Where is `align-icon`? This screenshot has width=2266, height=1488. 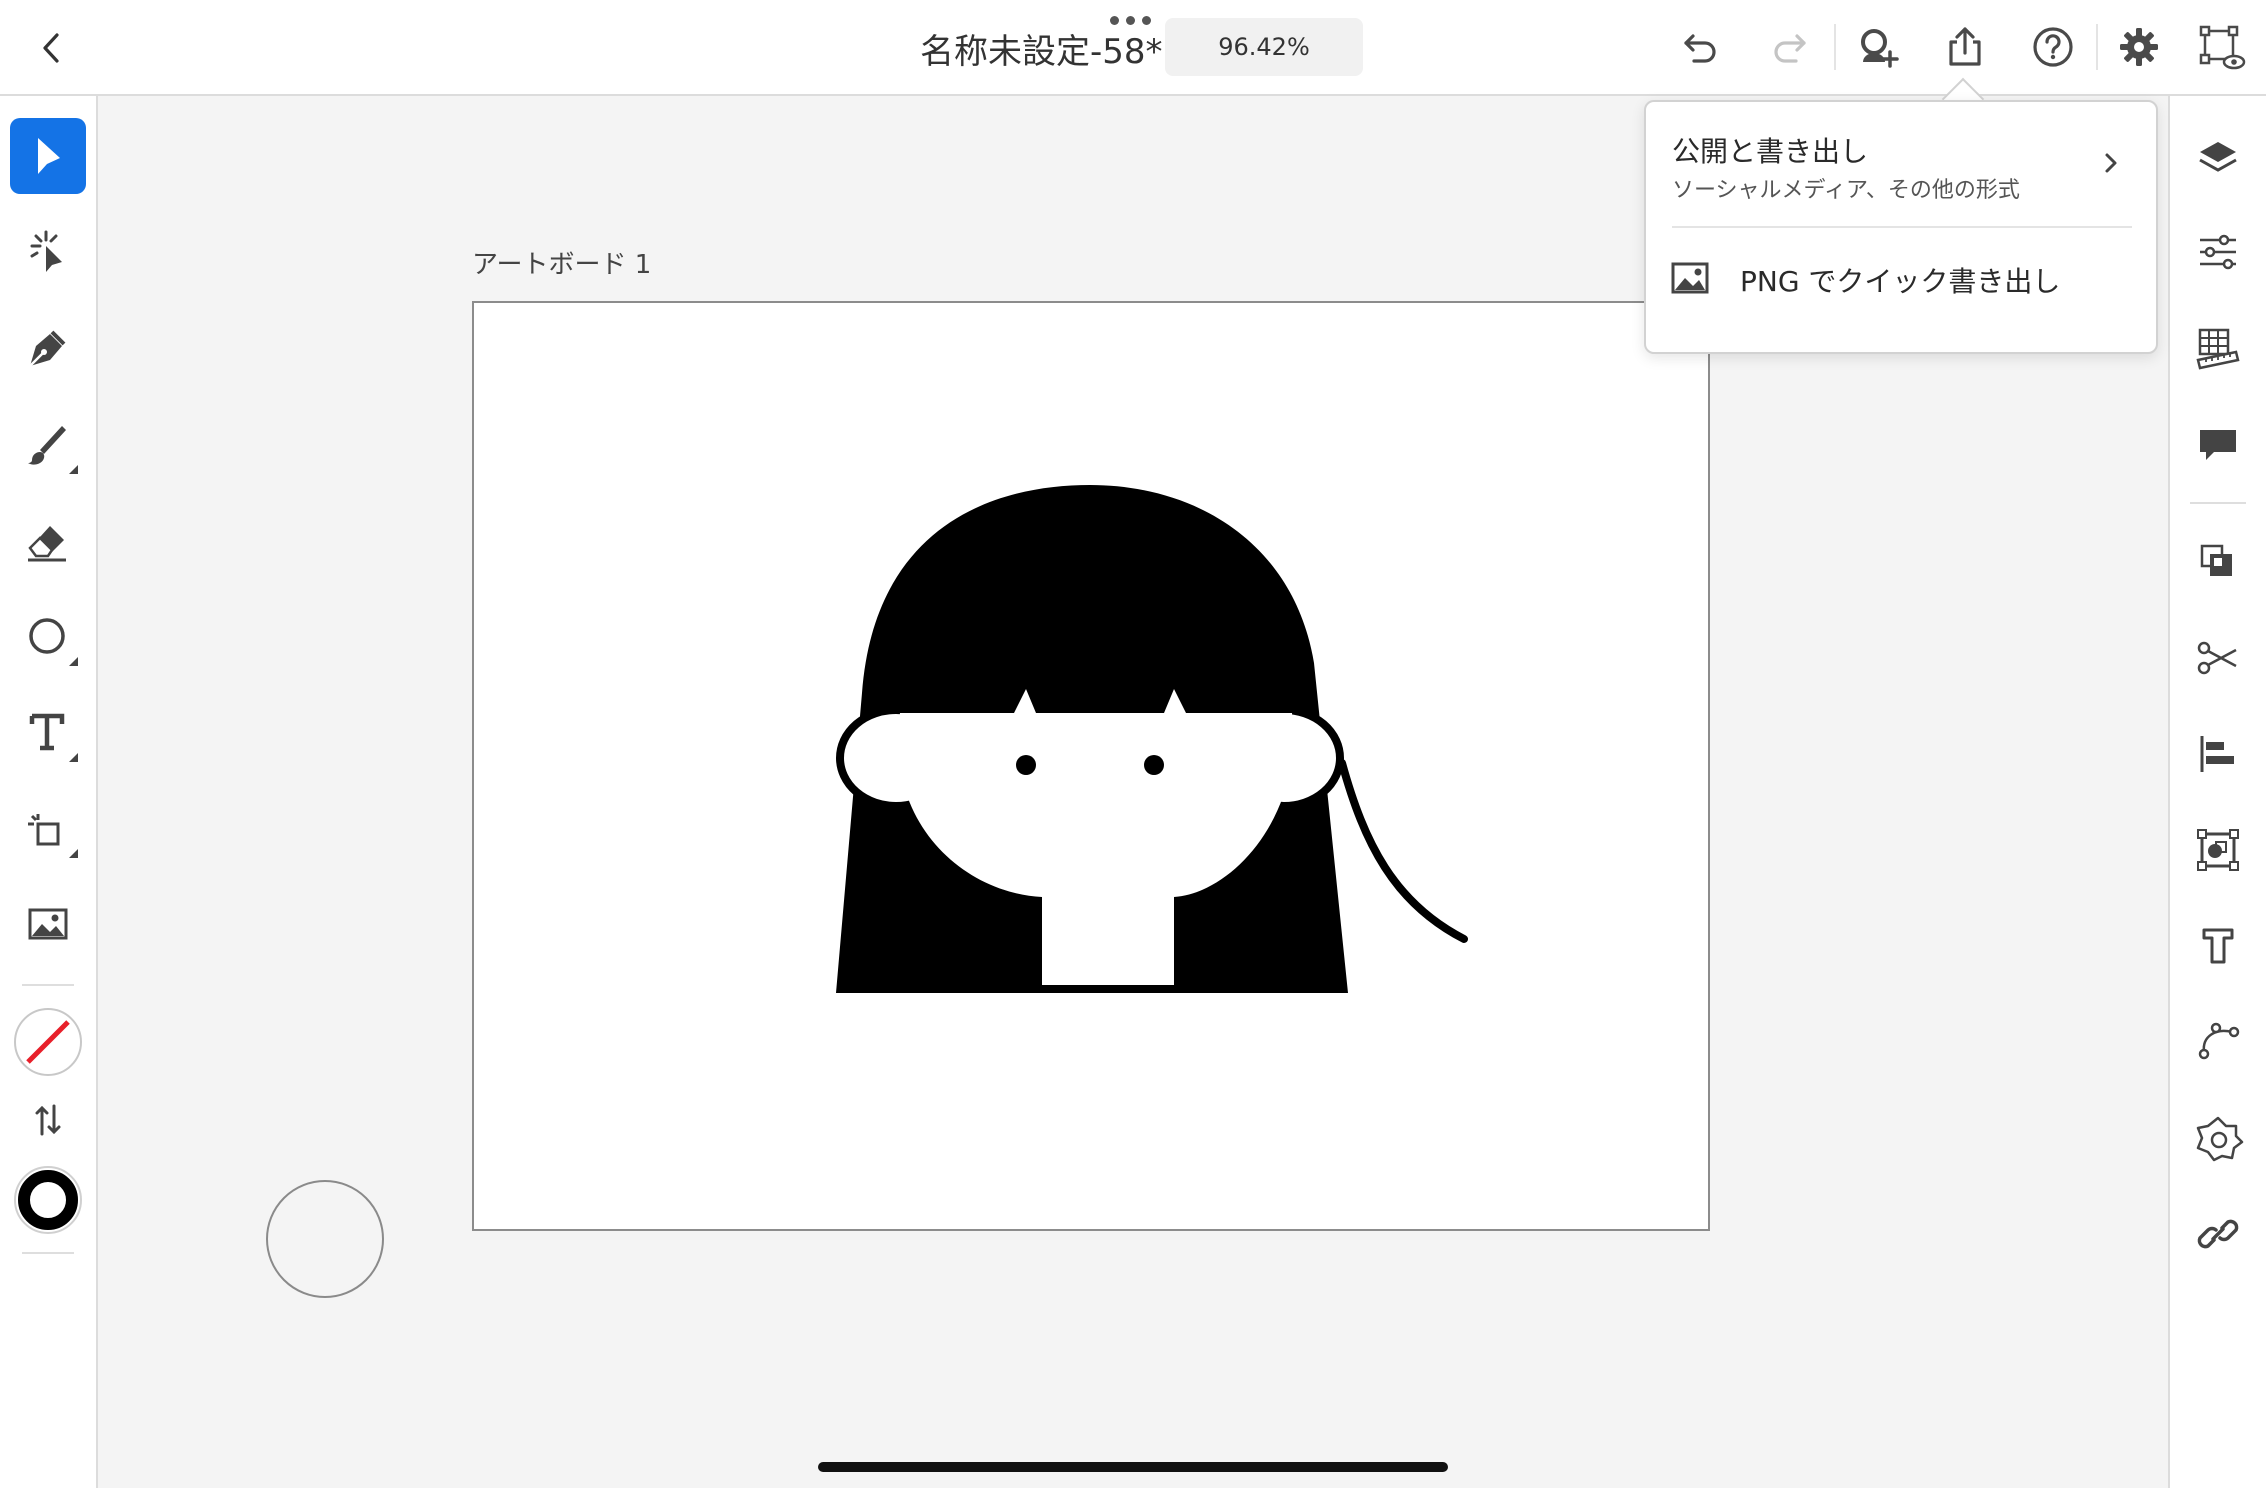
align-icon is located at coordinates (2217, 754).